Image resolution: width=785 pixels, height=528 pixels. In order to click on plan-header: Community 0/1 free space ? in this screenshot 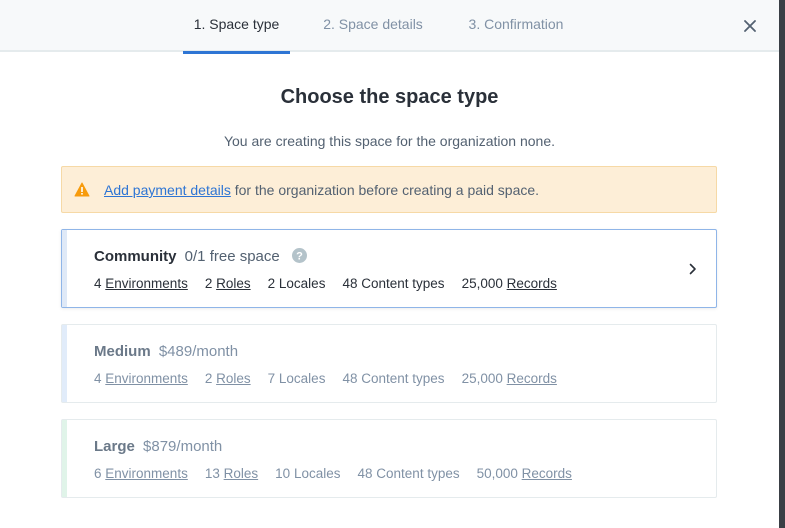, I will do `click(200, 256)`.